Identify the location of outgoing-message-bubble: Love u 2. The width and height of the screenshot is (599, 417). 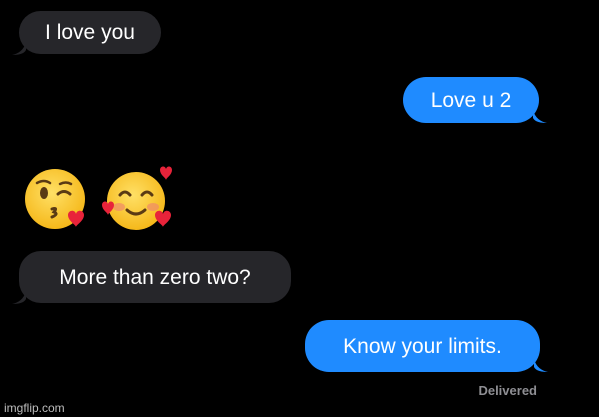
(471, 100).